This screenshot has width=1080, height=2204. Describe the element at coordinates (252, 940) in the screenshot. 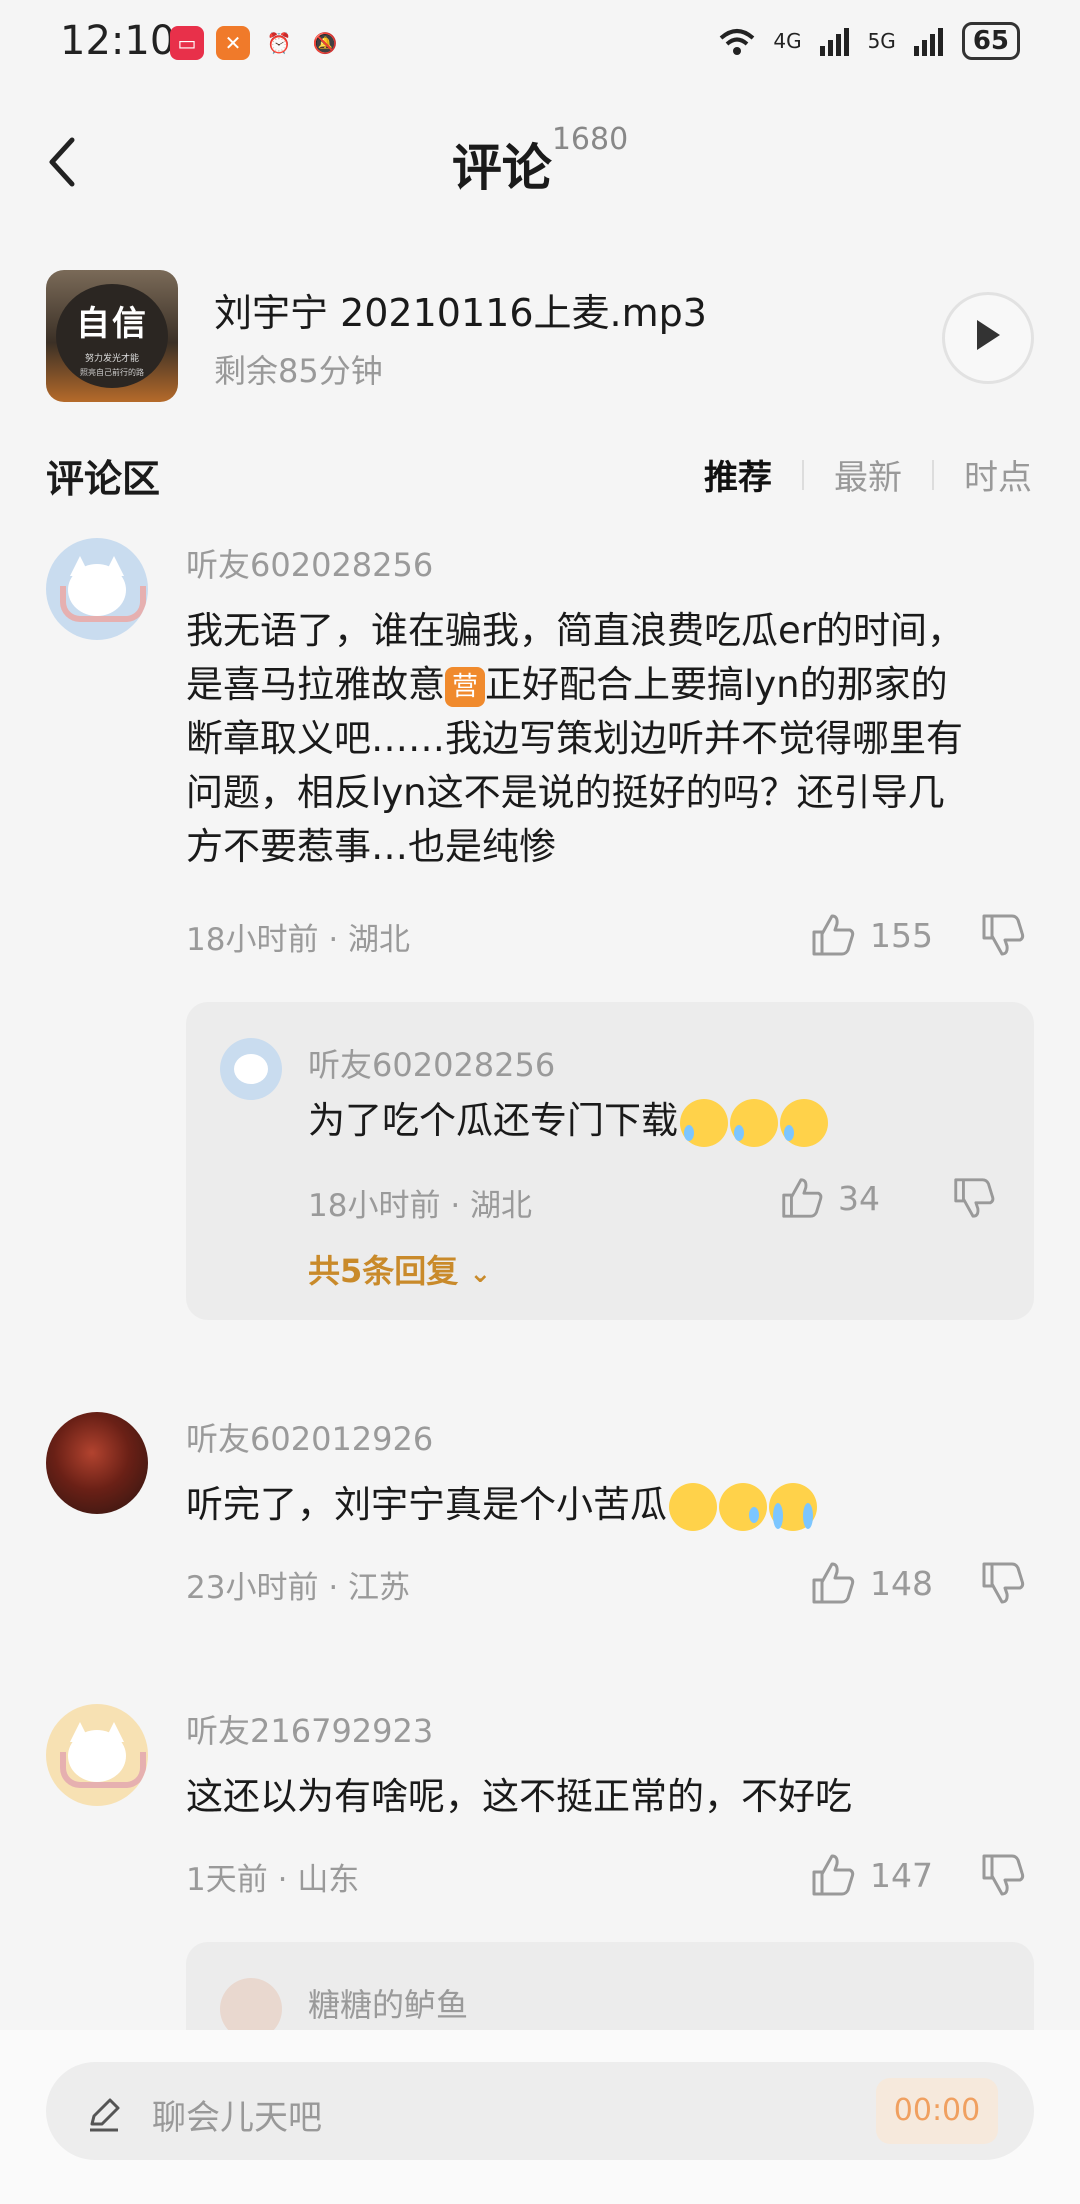

I see `comment-time: 18小时前` at that location.